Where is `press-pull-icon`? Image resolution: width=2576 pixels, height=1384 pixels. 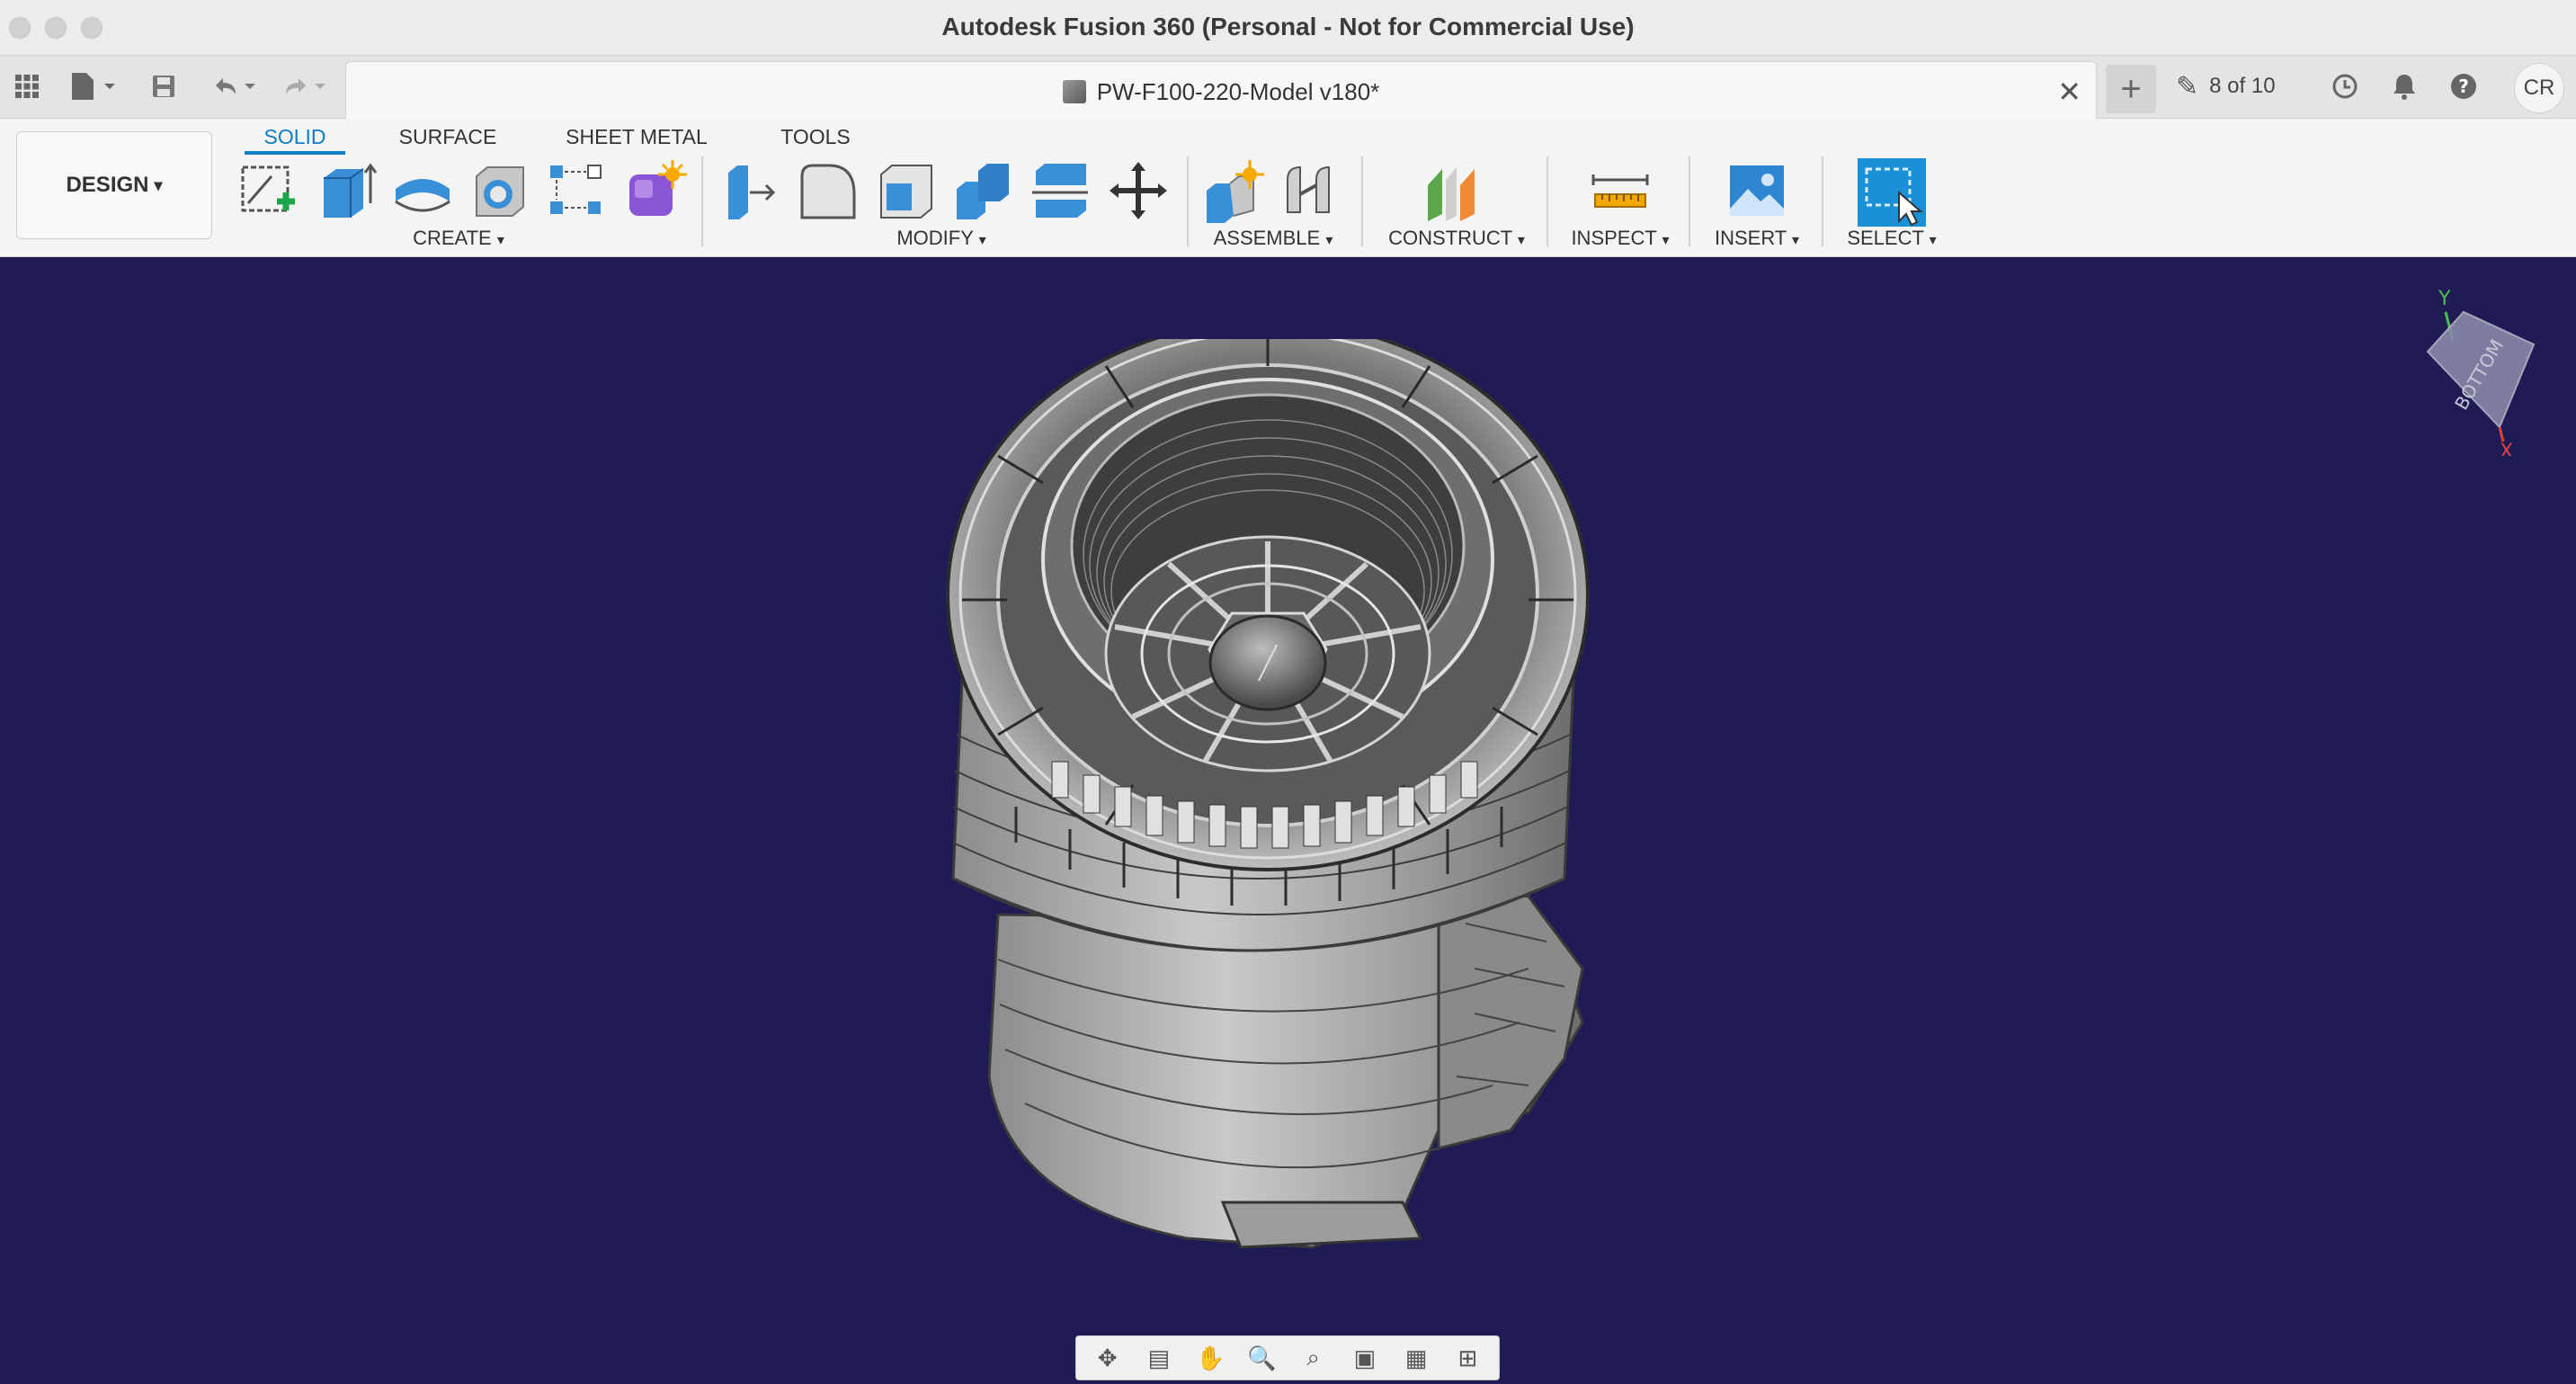 press-pull-icon is located at coordinates (751, 190).